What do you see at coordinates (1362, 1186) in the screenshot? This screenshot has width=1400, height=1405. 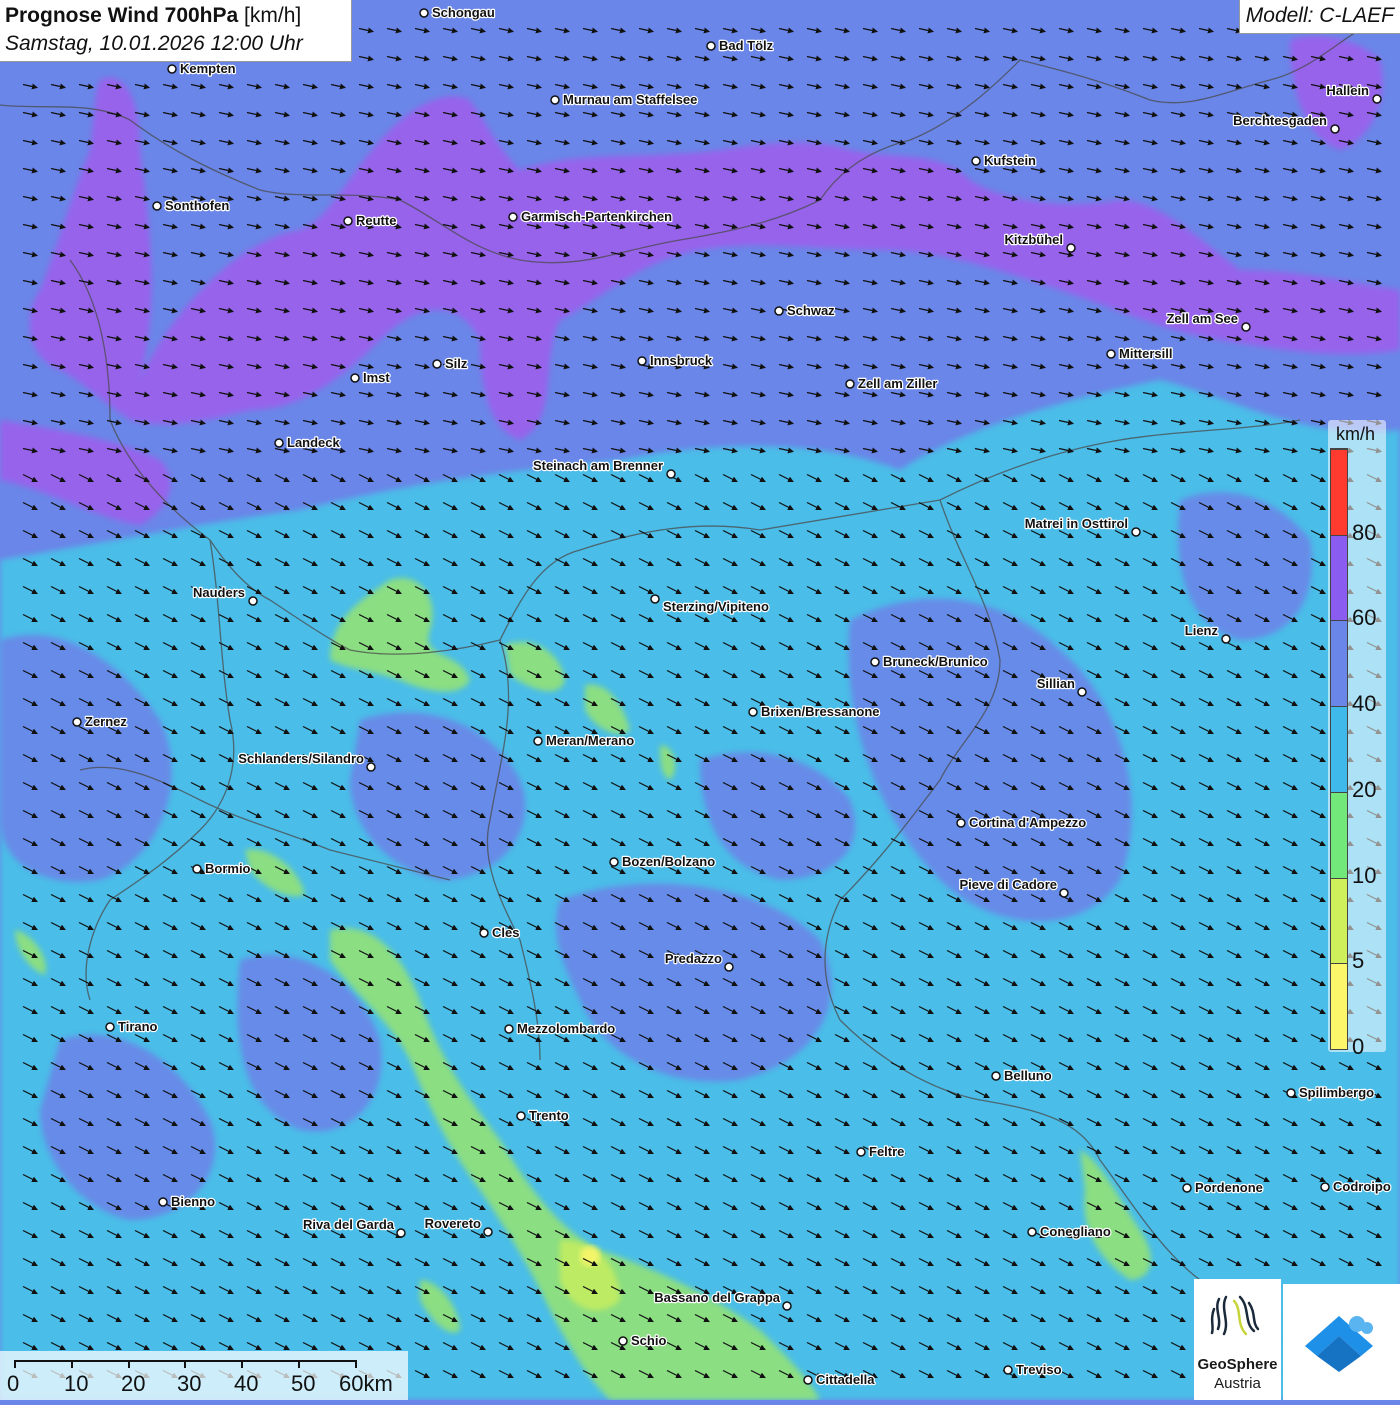 I see `city-label: Codroipo` at bounding box center [1362, 1186].